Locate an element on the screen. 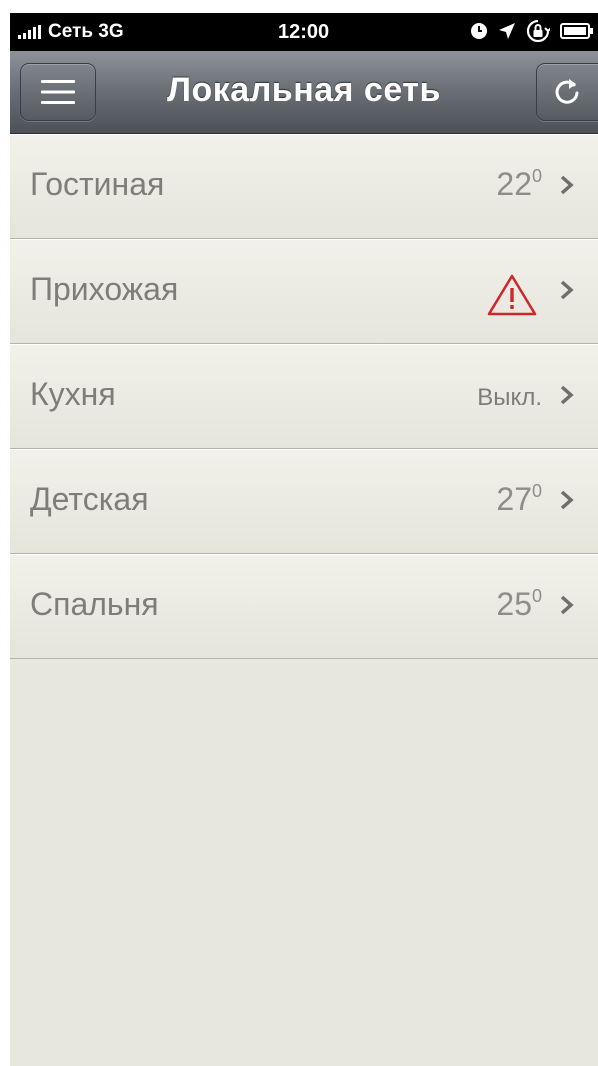 The image size is (598, 1066). page-title: Локальная сеть is located at coordinates (304, 90).